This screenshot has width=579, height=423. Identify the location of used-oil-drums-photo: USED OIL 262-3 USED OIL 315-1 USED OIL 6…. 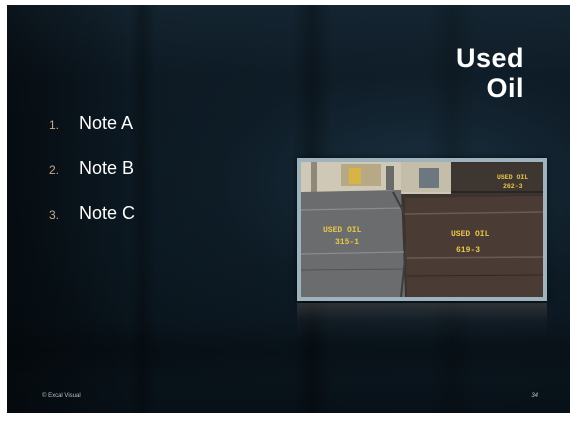
(422, 229).